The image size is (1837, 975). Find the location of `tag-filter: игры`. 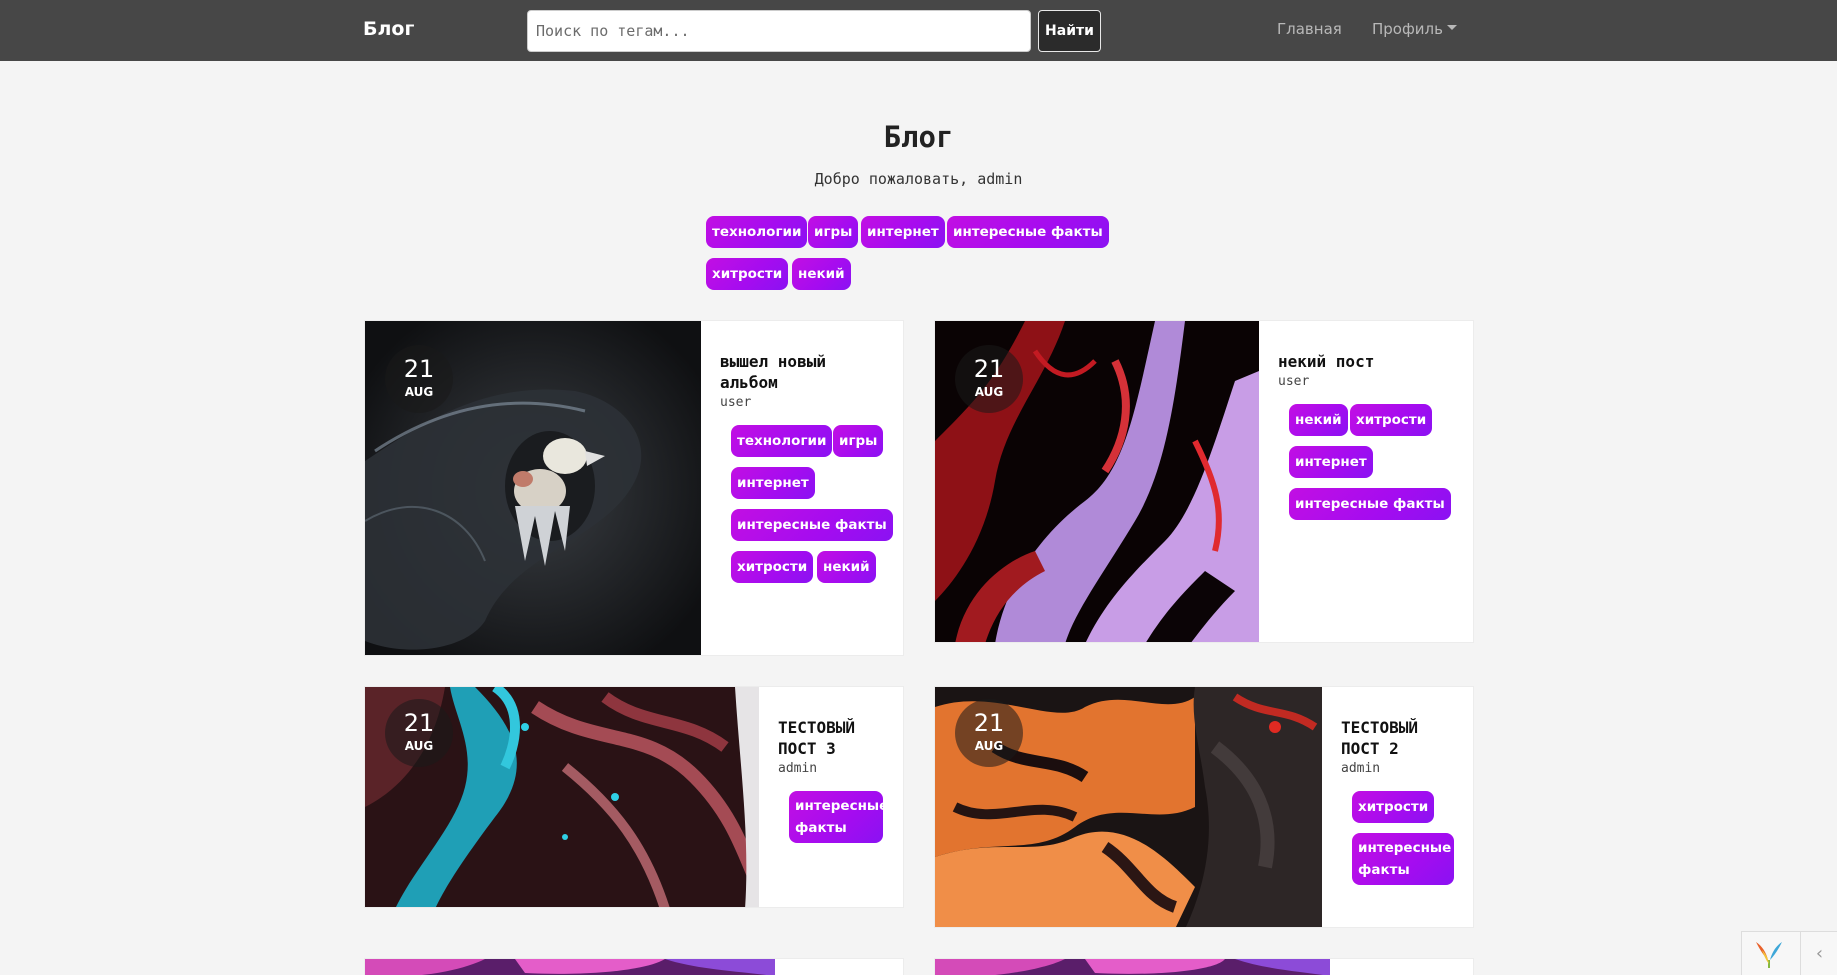

tag-filter: игры is located at coordinates (833, 232).